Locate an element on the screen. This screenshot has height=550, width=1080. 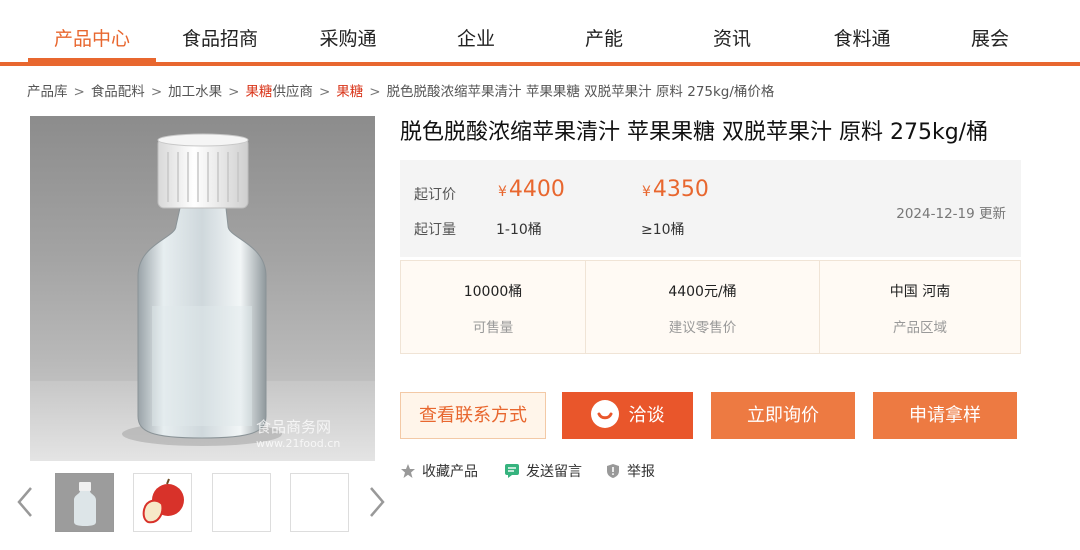
nav-item-procurement: 采购通 is located at coordinates (348, 40).